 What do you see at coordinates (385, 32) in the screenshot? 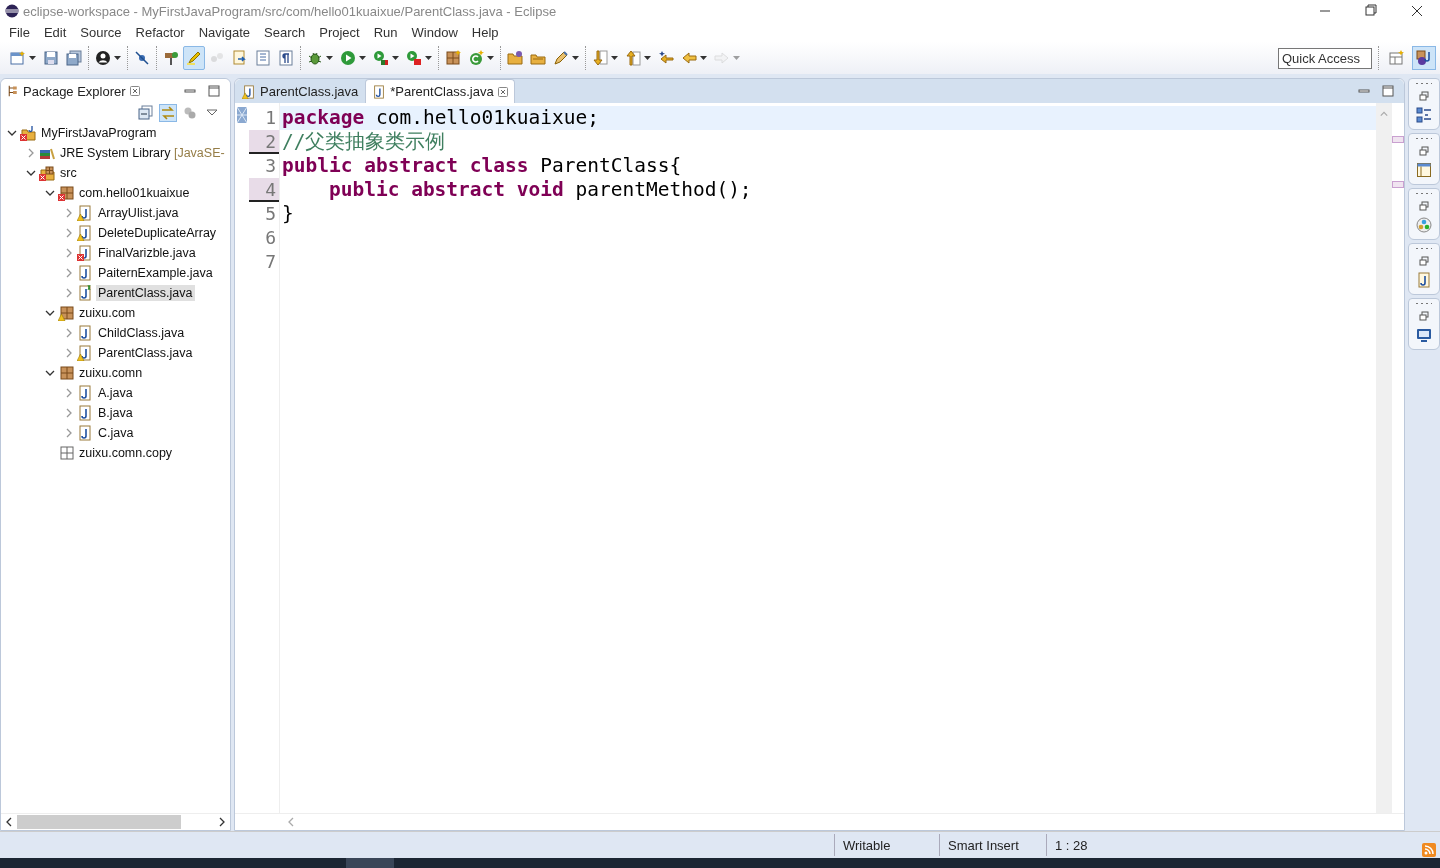
I see `menu-item: Run` at bounding box center [385, 32].